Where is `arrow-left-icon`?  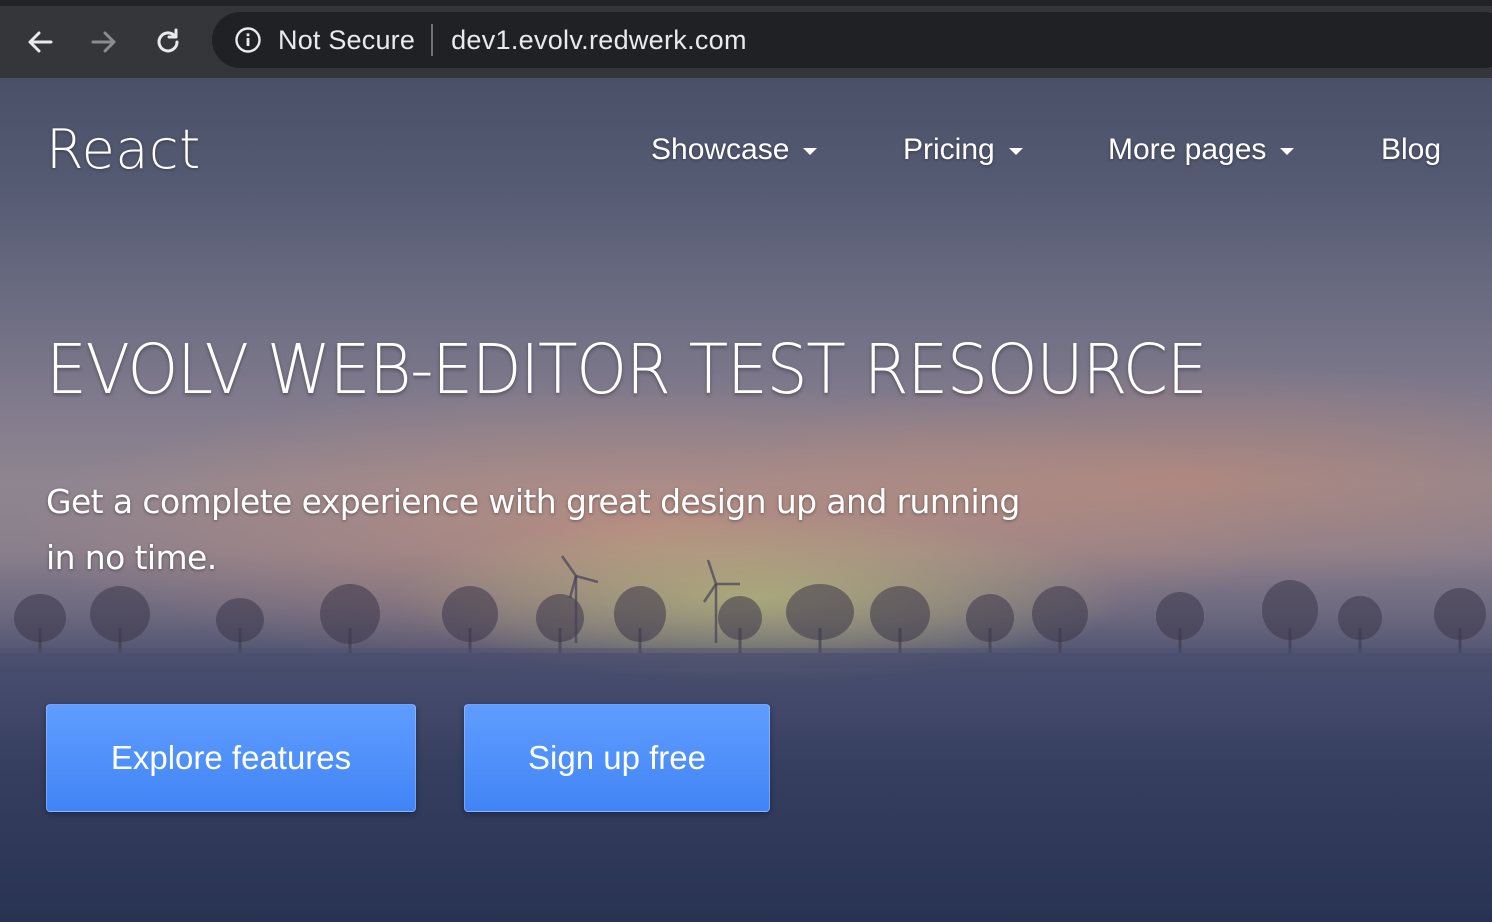 arrow-left-icon is located at coordinates (40, 42).